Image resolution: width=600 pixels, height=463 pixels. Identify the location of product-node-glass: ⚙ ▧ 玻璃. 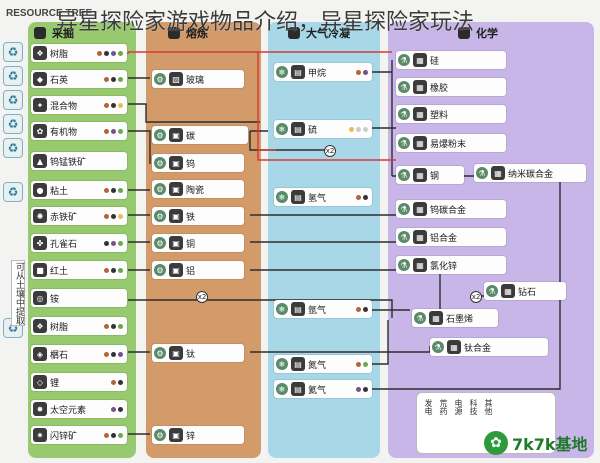
(198, 79).